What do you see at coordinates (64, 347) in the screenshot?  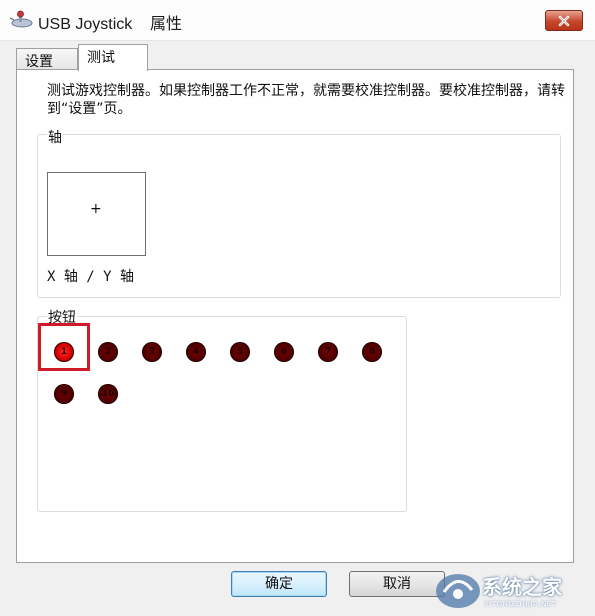 I see `button-1-highlight-frame` at bounding box center [64, 347].